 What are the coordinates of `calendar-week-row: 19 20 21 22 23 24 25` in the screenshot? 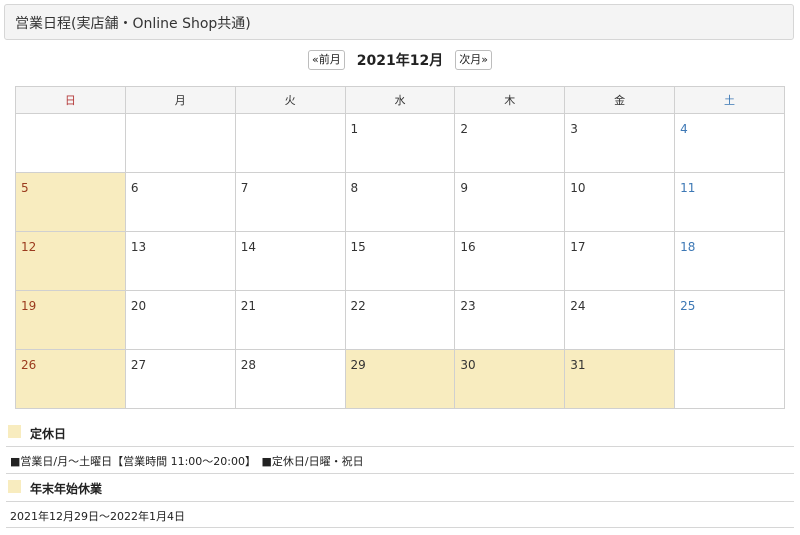 It's located at (400, 320).